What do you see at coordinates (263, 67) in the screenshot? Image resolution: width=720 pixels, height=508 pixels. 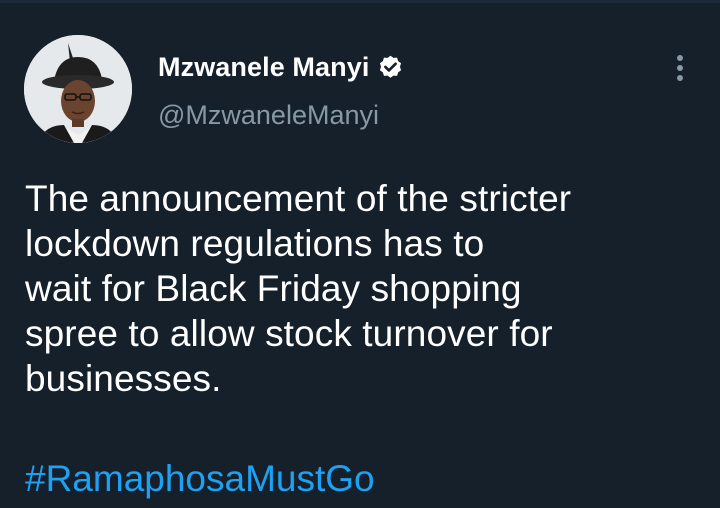 I see `display-name: Mzwanele Manyi` at bounding box center [263, 67].